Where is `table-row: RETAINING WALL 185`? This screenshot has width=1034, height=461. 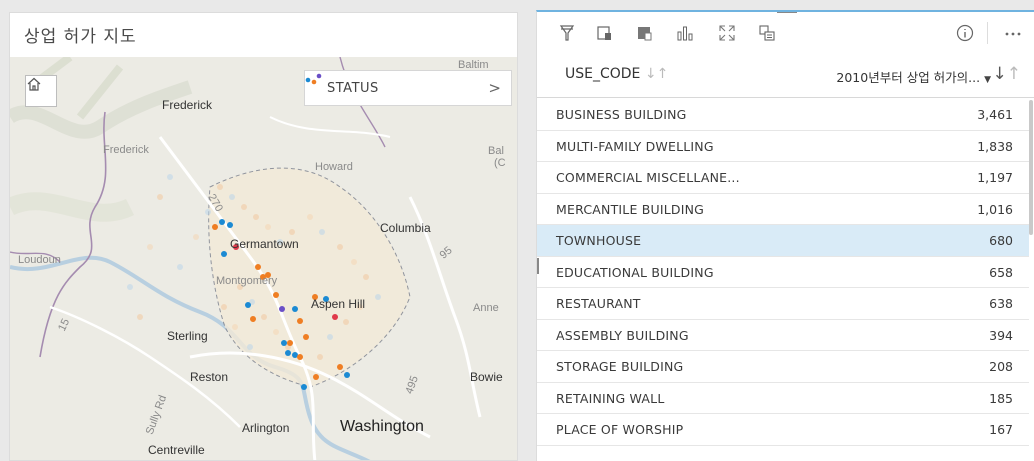
table-row: RETAINING WALL 185 is located at coordinates (783, 398).